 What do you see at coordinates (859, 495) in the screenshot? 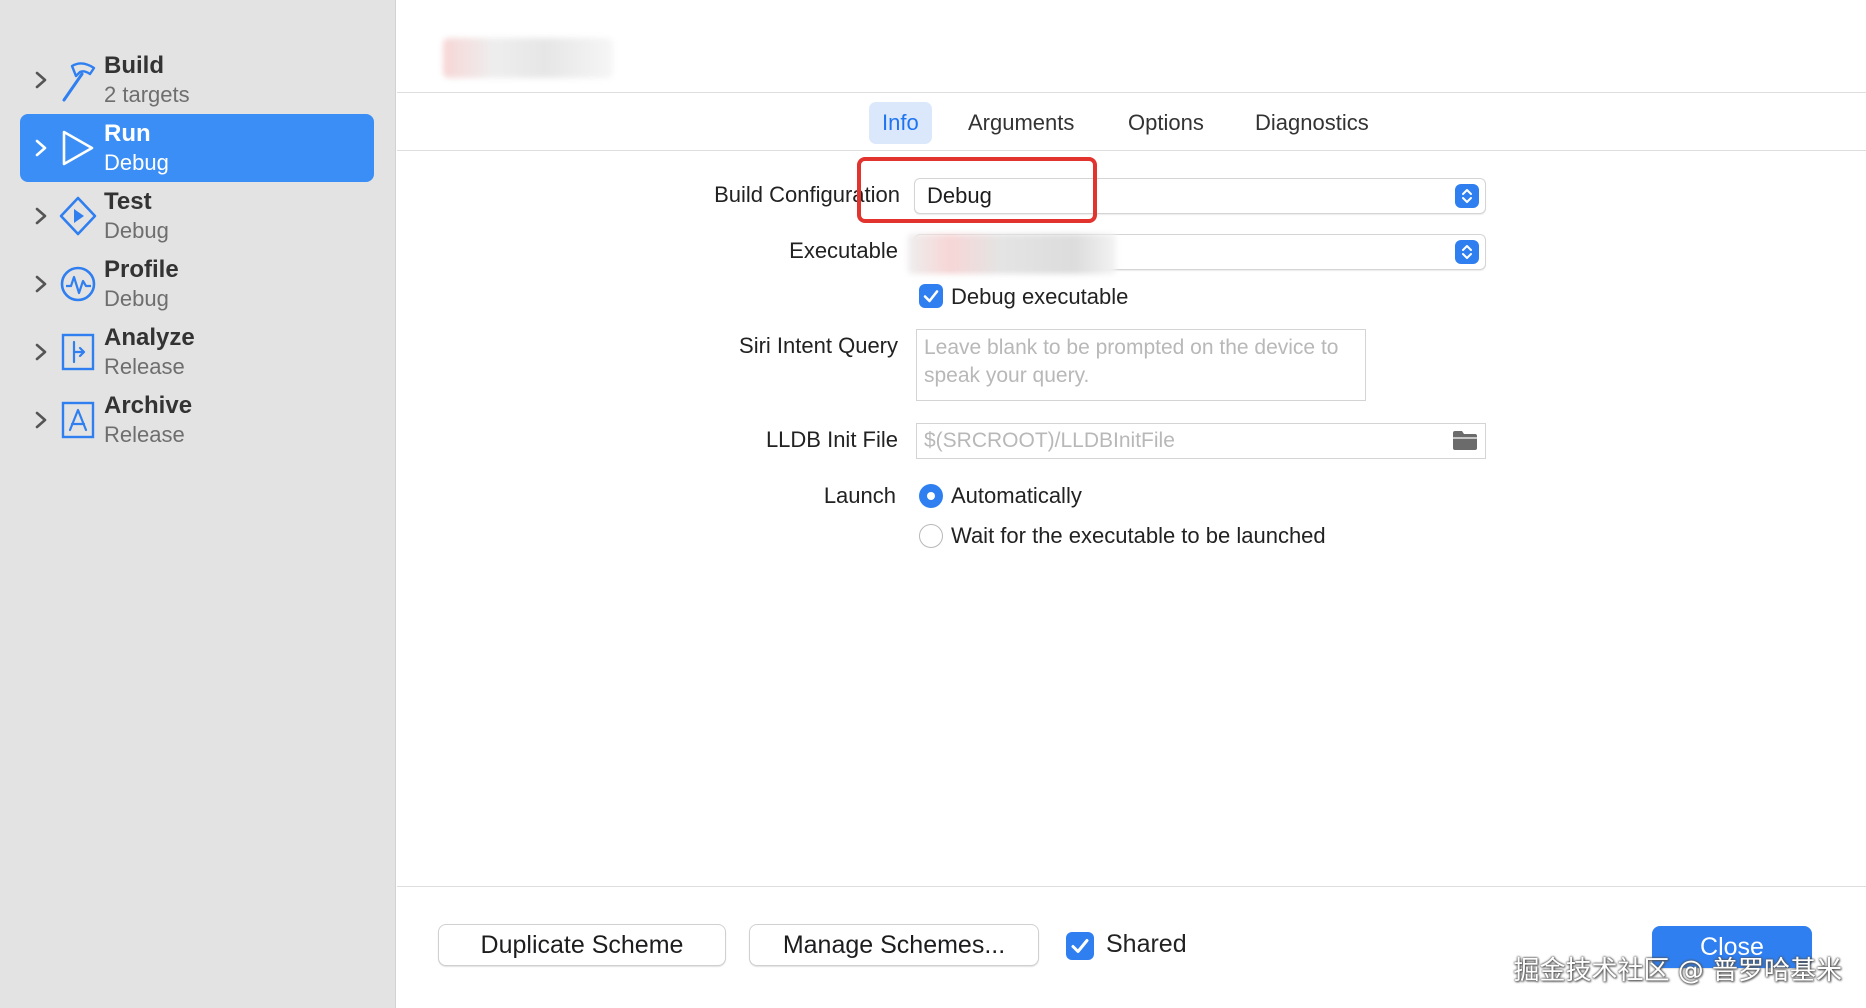
I see `launch-label: Launch` at bounding box center [859, 495].